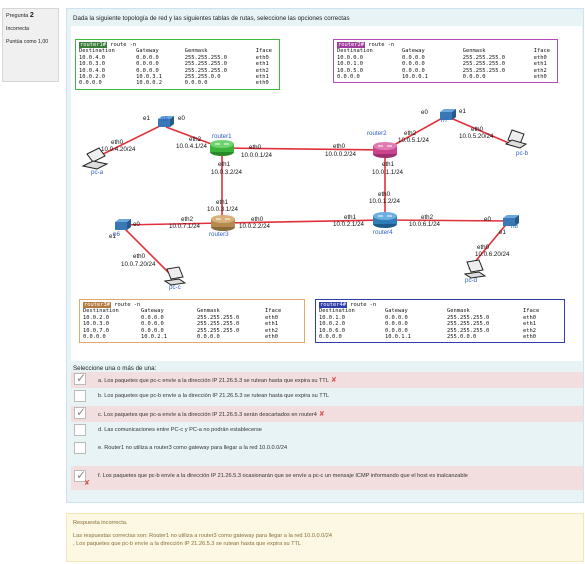  I want to click on r4-eth2-ip-label: 10.0.6.1/24, so click(424, 224).